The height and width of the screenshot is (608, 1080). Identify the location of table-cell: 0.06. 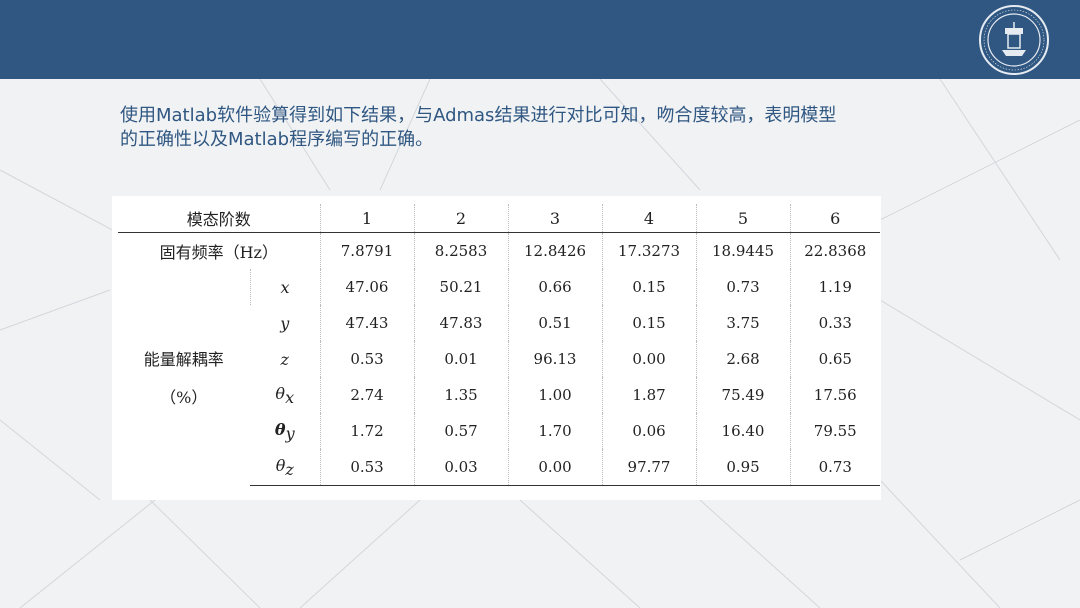
(649, 431).